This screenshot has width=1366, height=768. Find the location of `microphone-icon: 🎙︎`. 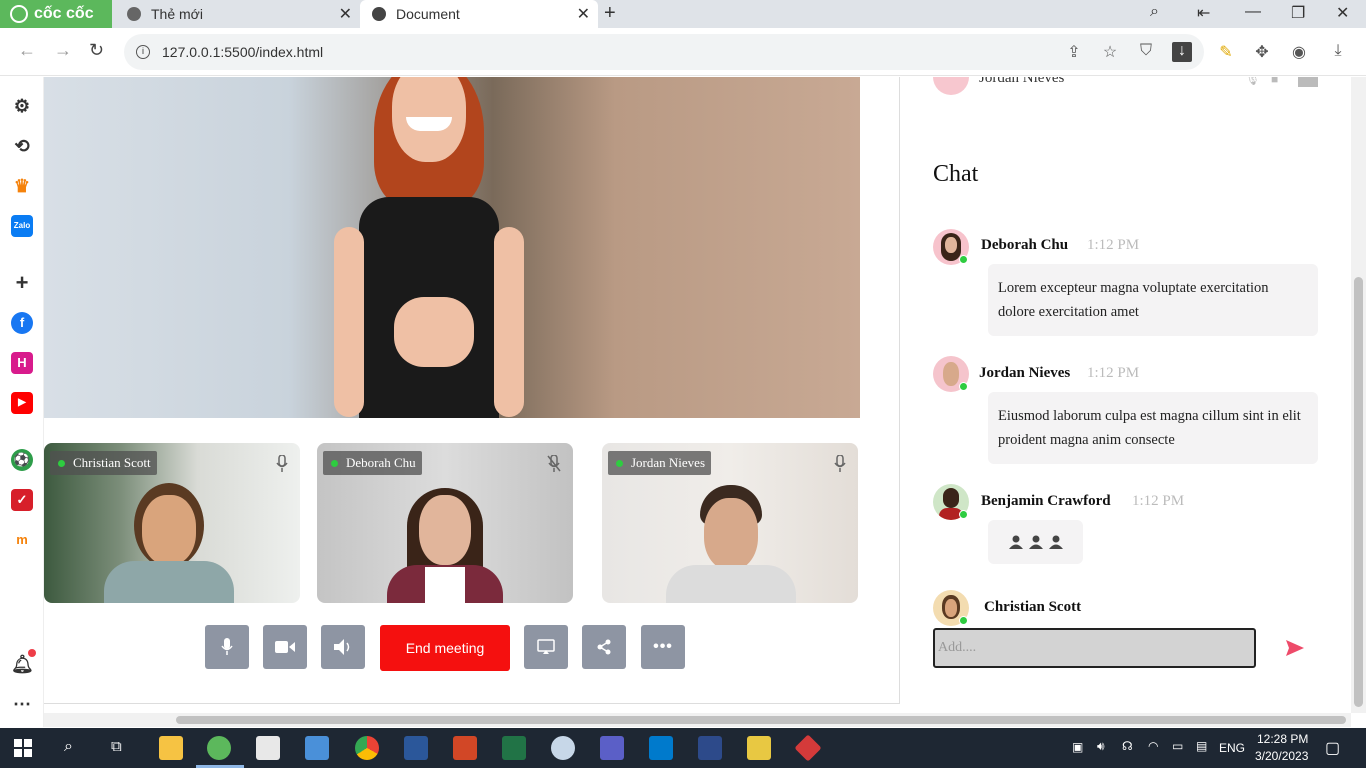

microphone-icon: 🎙︎ is located at coordinates (1252, 81).